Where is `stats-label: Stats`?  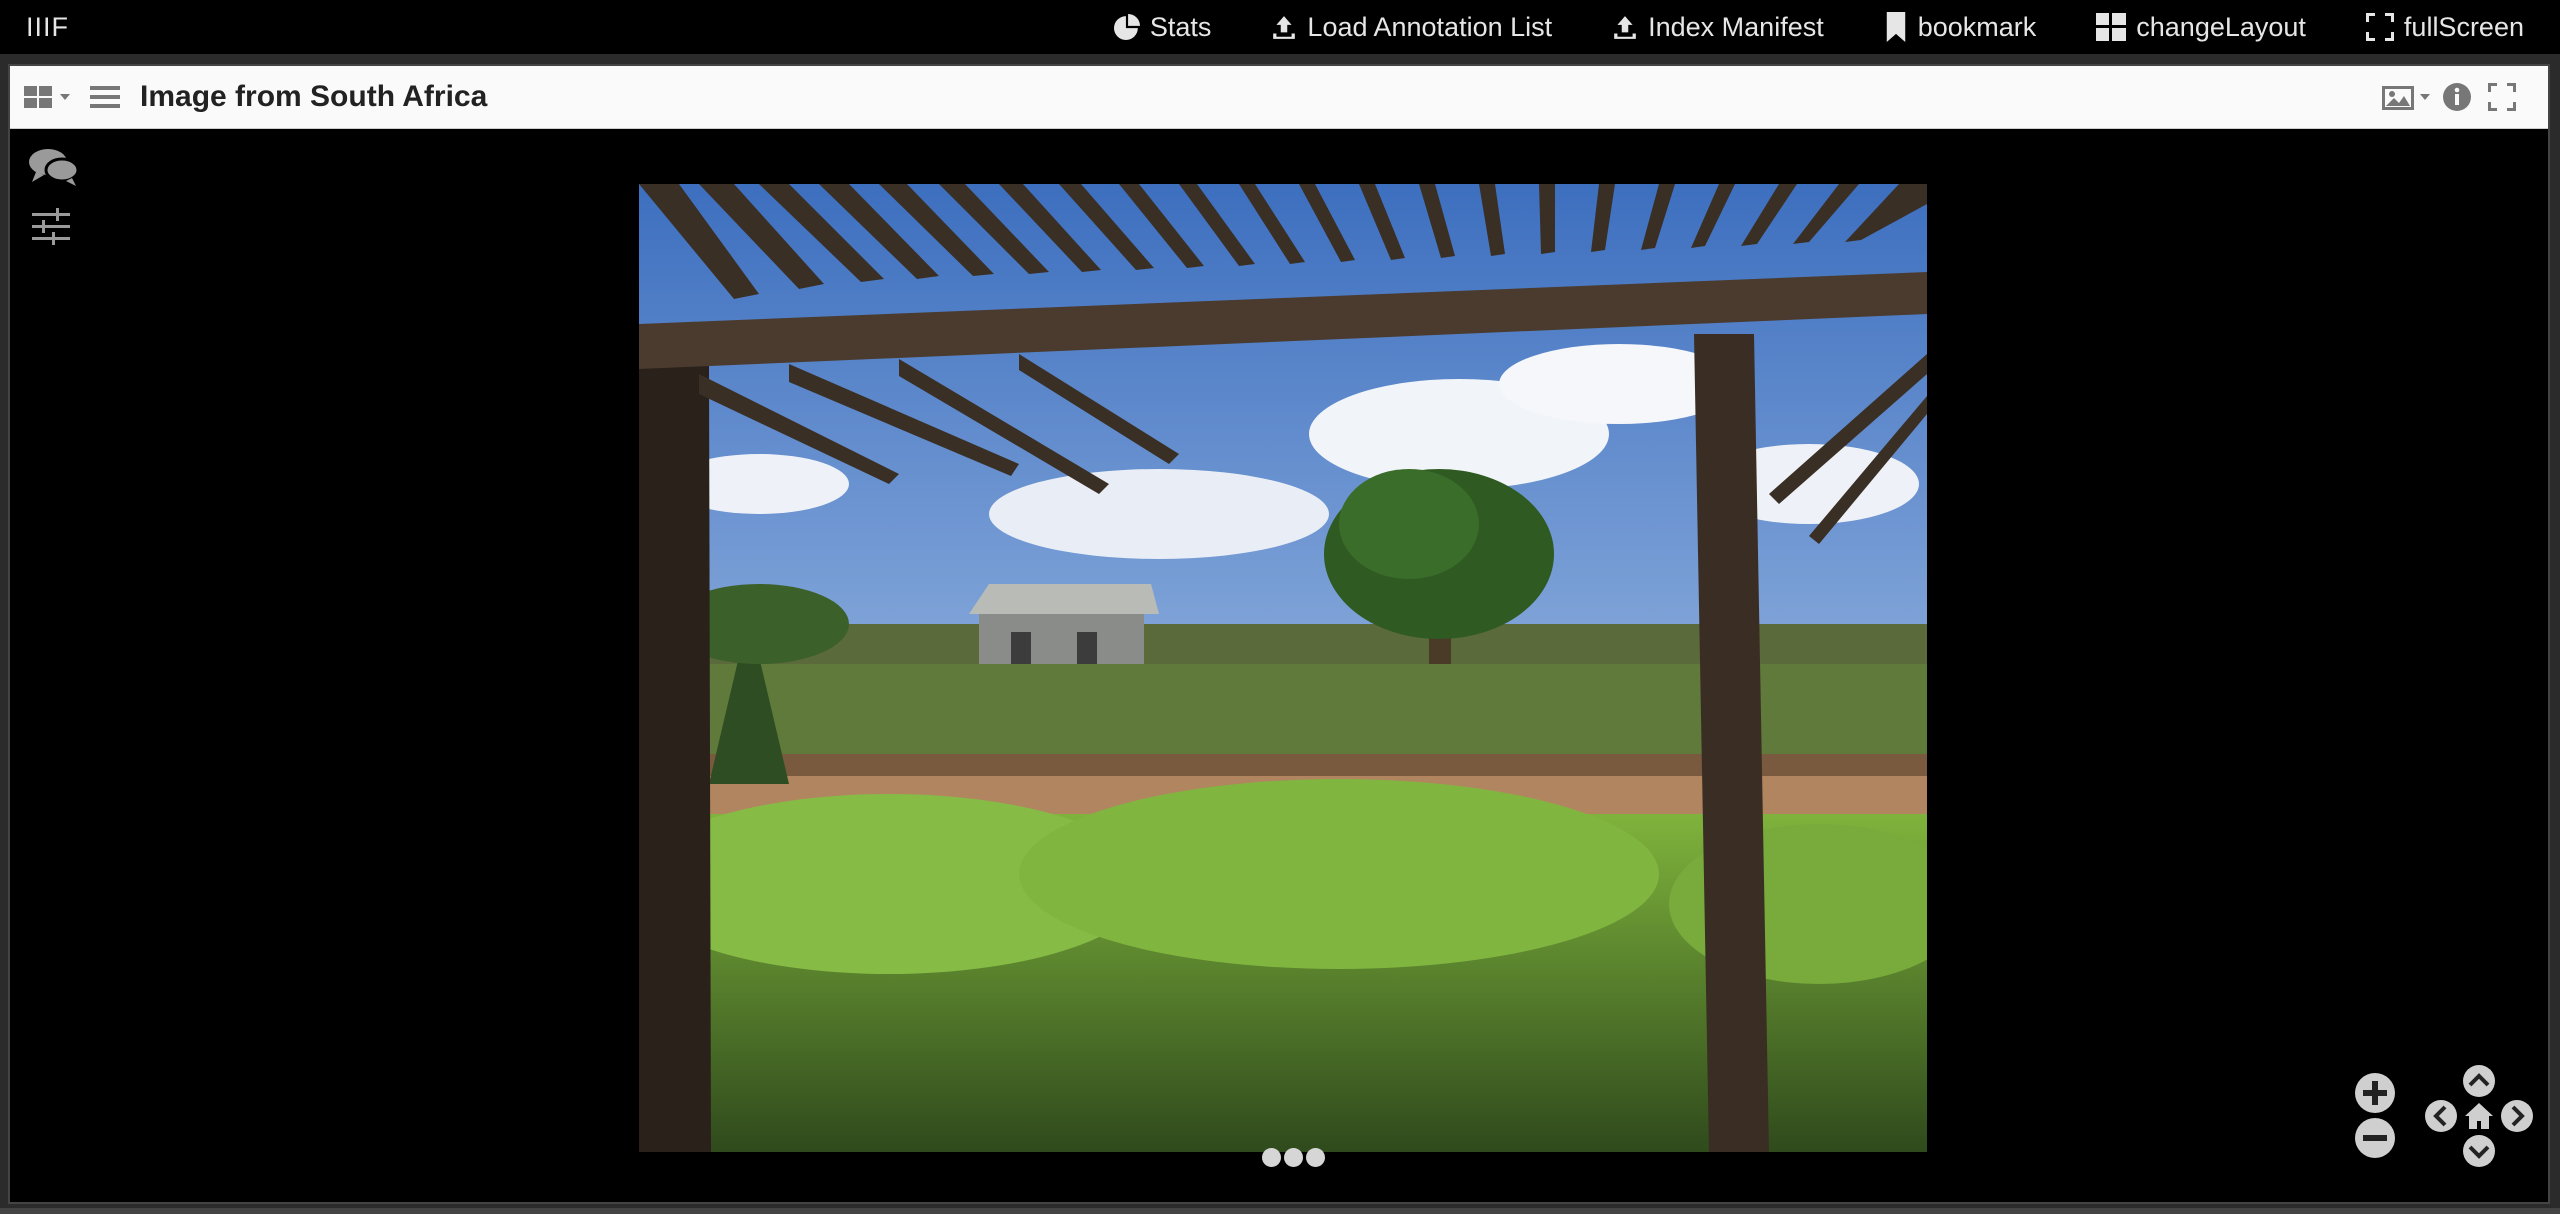 stats-label: Stats is located at coordinates (1180, 26).